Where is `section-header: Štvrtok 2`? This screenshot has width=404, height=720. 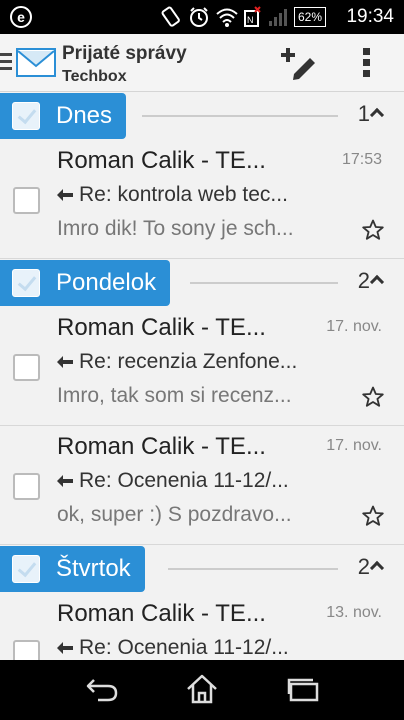 section-header: Štvrtok 2 is located at coordinates (202, 569).